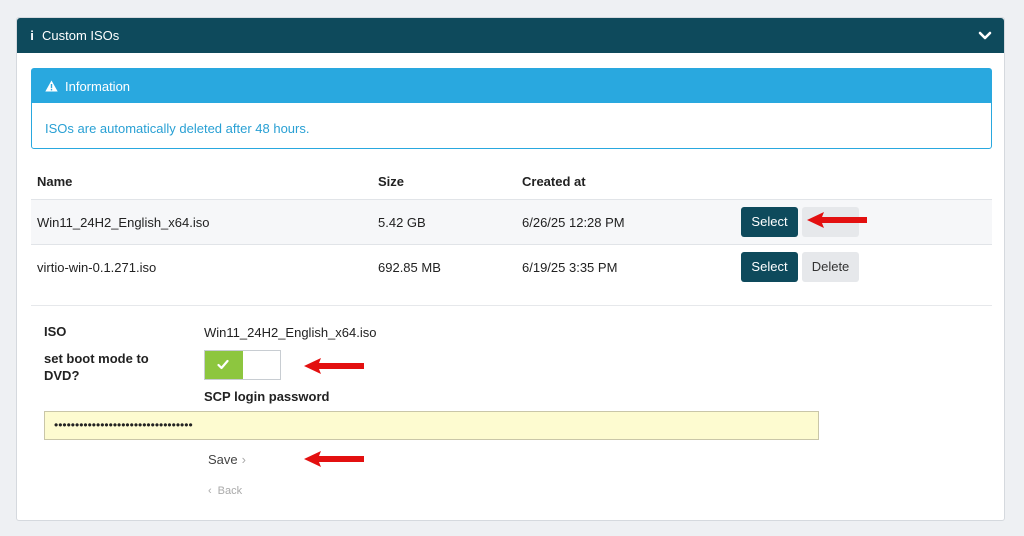  Describe the element at coordinates (402, 222) in the screenshot. I see `iso-size: 5.42 GB` at that location.